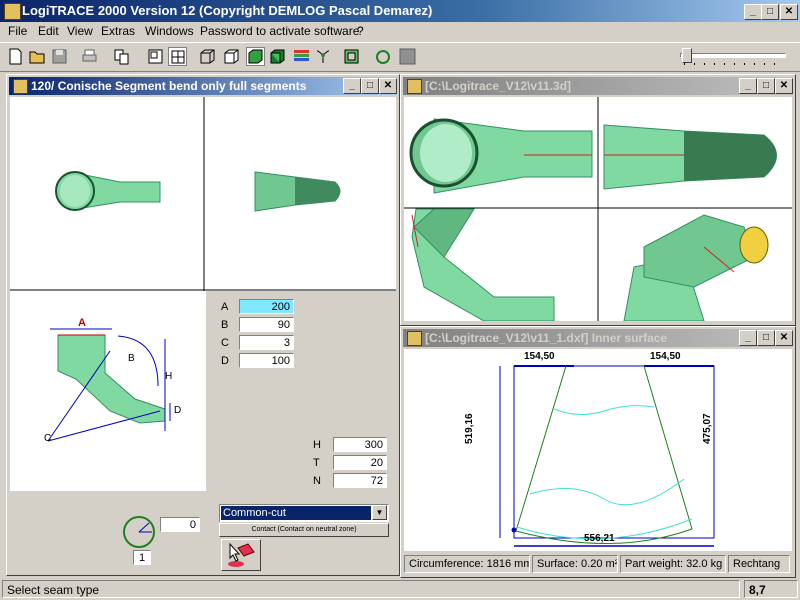  Describe the element at coordinates (48, 438) in the screenshot. I see `dim-label-c: C` at that location.